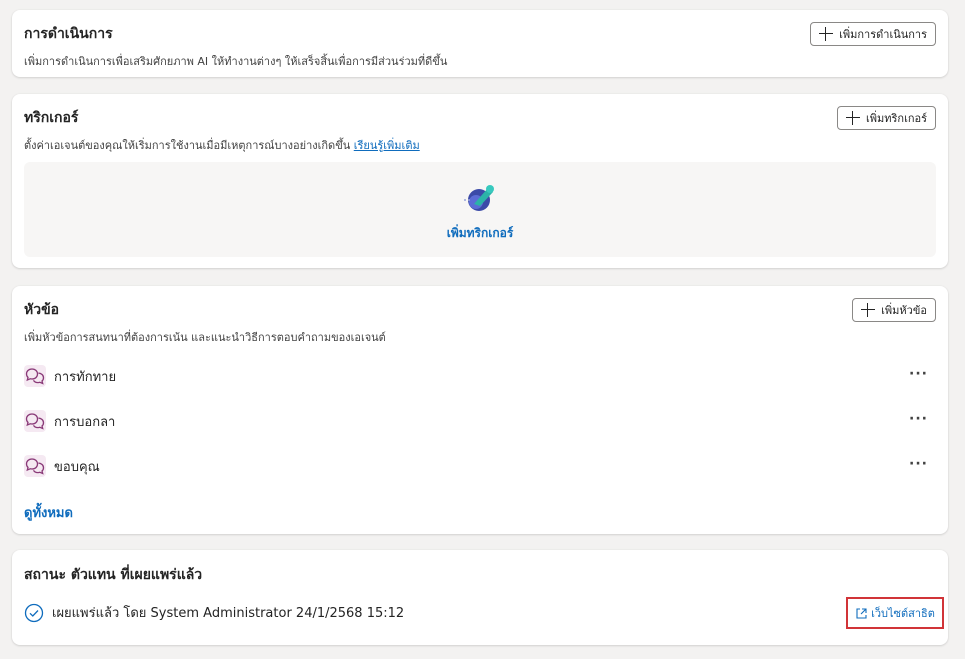 This screenshot has height=659, width=965. I want to click on triggers-title: ทริกเกอร์, so click(51, 118).